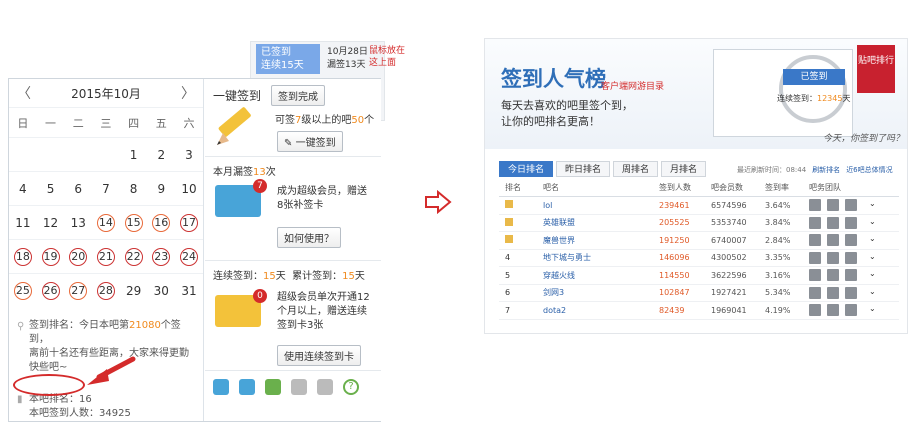 This screenshot has width=914, height=427. Describe the element at coordinates (134, 256) in the screenshot. I see `calendar-day: 22` at that location.